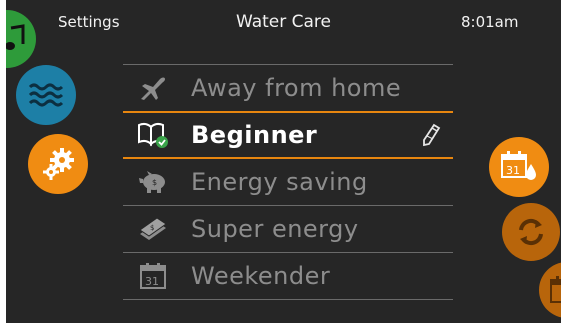 This screenshot has width=561, height=323. What do you see at coordinates (296, 88) in the screenshot?
I see `list-item-label: Away from home` at bounding box center [296, 88].